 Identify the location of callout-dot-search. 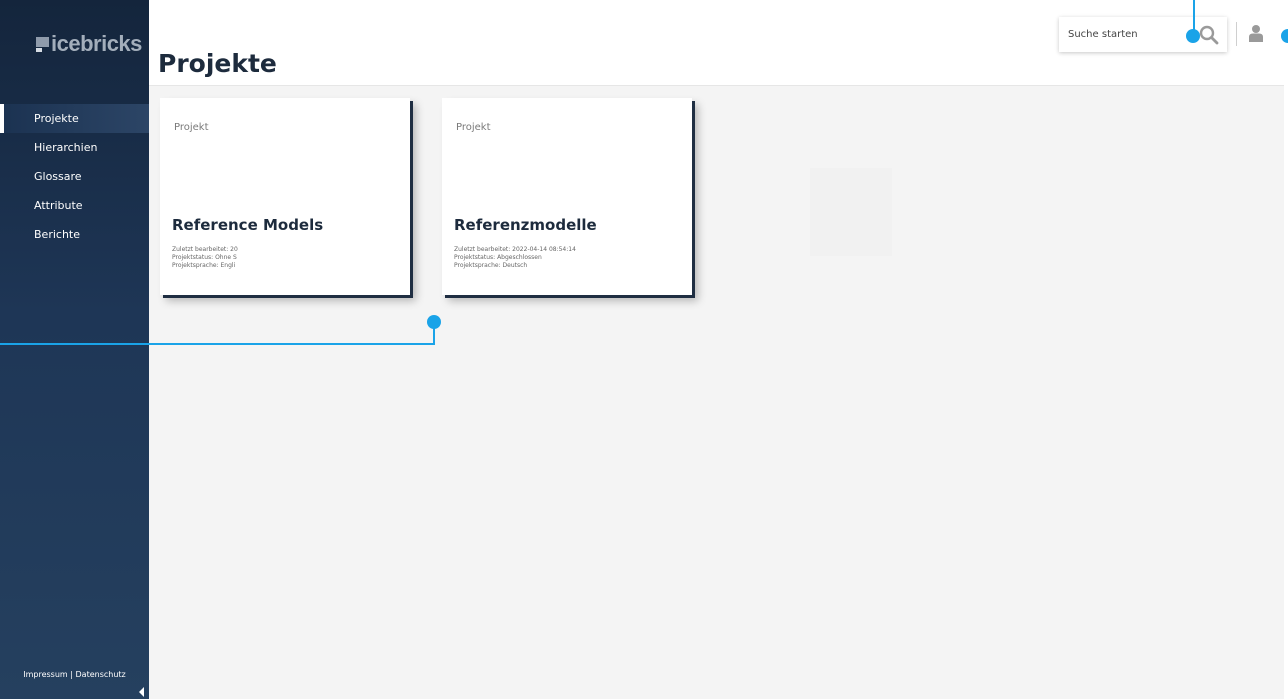
(1193, 36).